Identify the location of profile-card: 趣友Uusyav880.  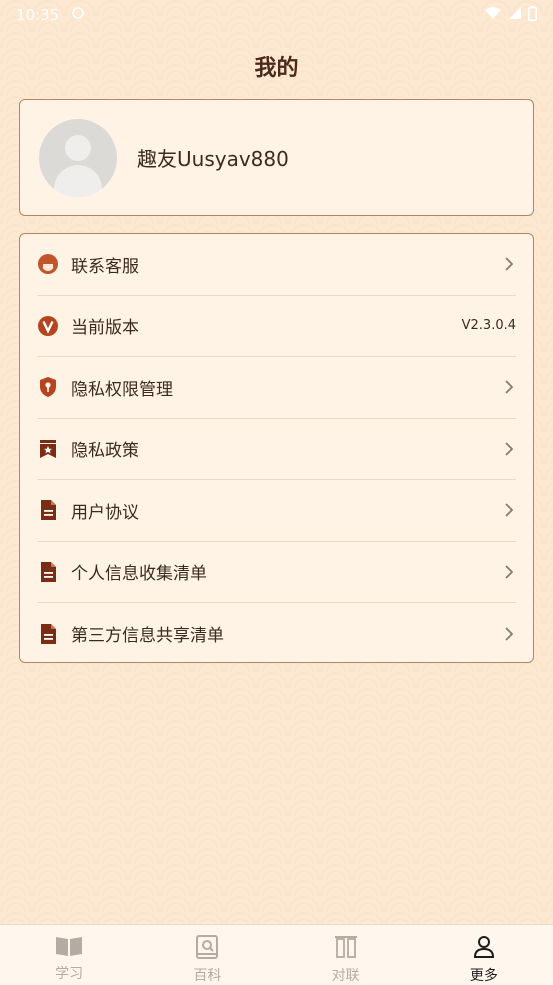
(276, 157).